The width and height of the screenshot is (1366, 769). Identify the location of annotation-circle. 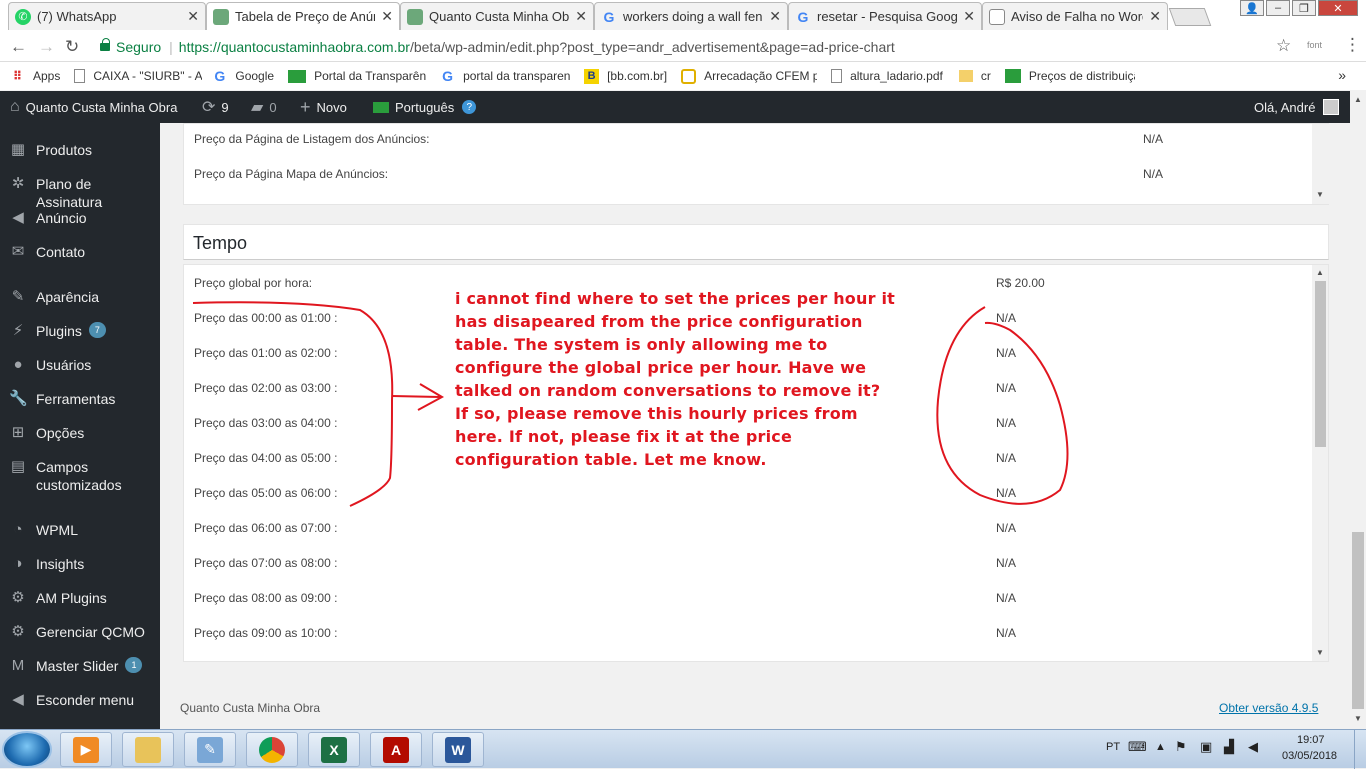
(1002, 405).